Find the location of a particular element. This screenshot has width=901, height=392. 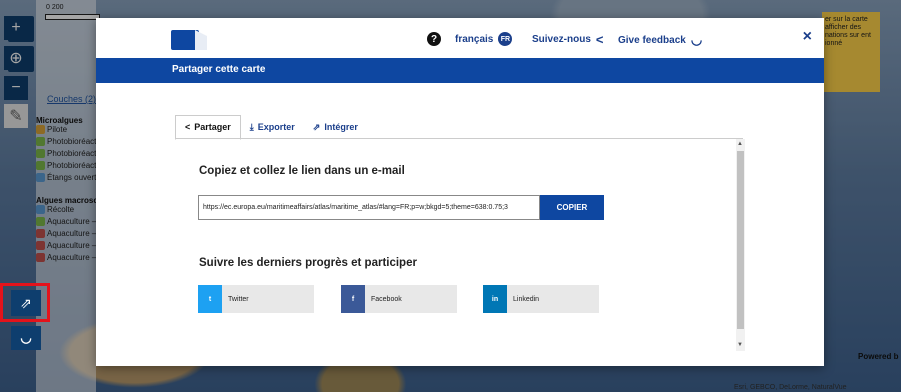

tab-export: ⤓ Exporter is located at coordinates (272, 127).